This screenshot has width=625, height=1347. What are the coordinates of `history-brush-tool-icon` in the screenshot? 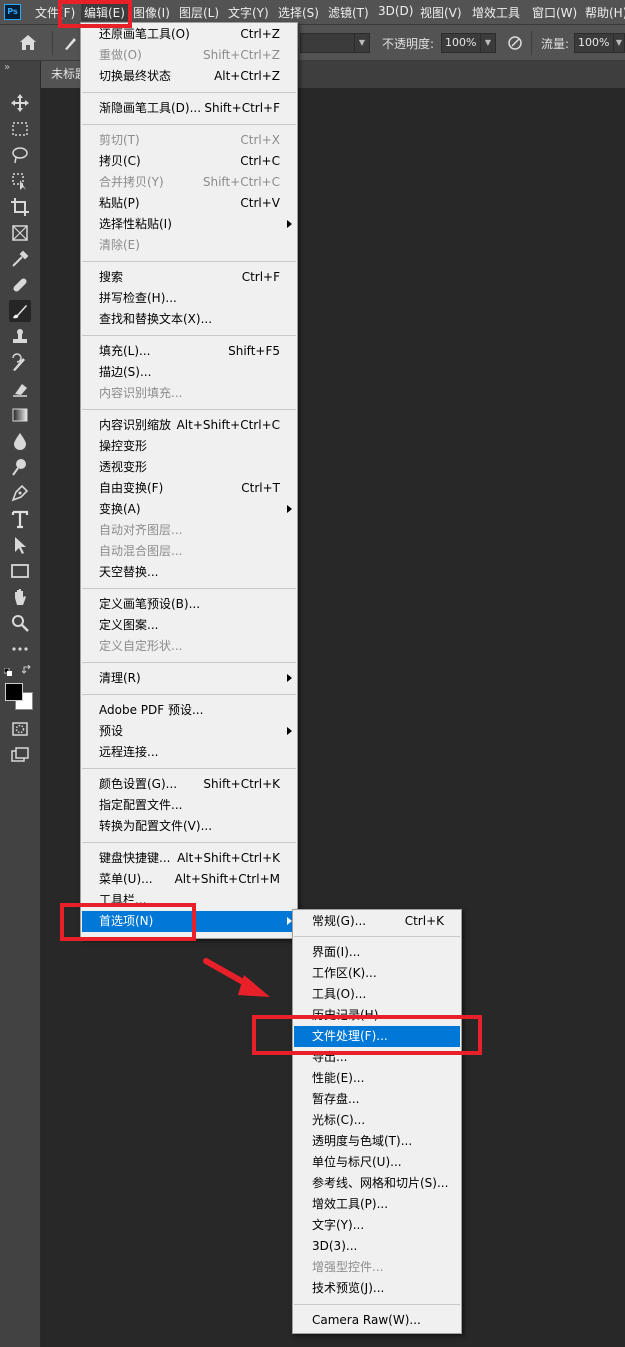 It's located at (20, 363).